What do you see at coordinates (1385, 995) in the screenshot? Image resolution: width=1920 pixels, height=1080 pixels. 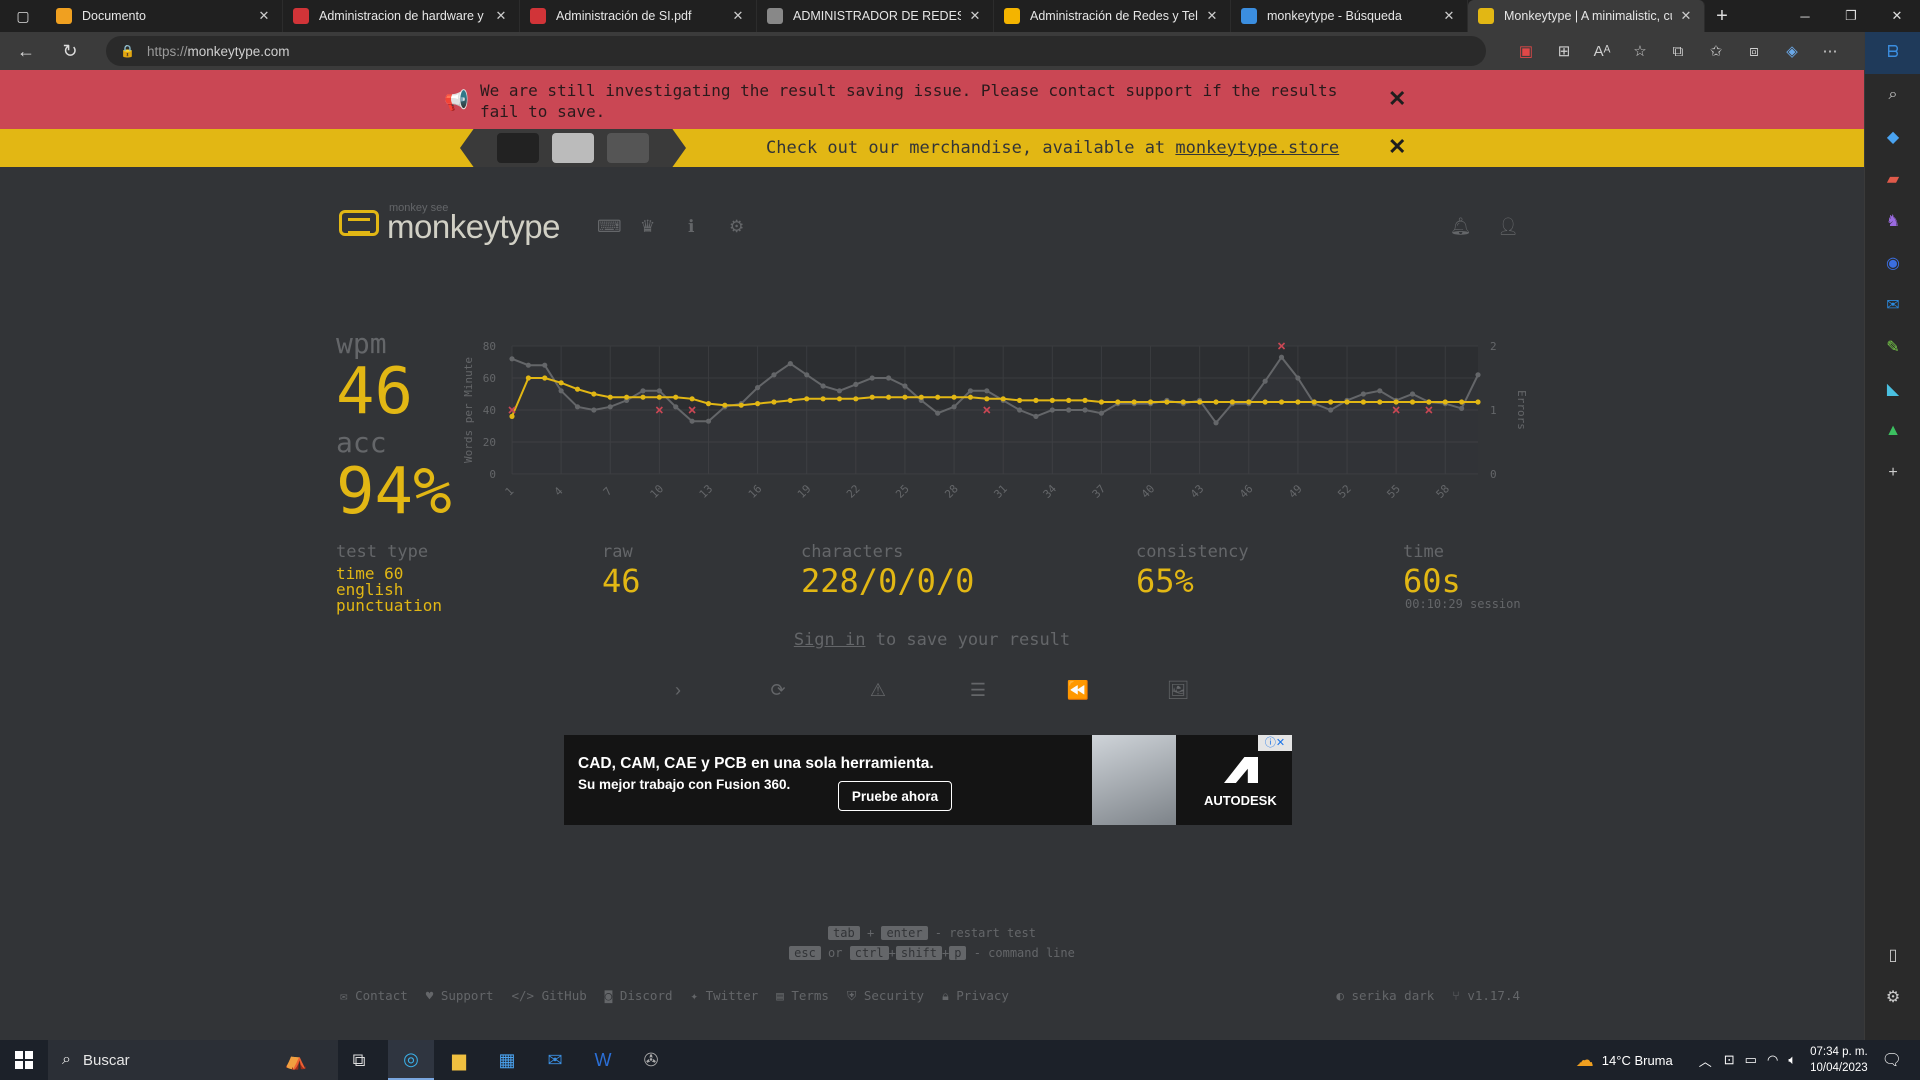 I see `footer-theme-link: ◐ serika dark` at bounding box center [1385, 995].